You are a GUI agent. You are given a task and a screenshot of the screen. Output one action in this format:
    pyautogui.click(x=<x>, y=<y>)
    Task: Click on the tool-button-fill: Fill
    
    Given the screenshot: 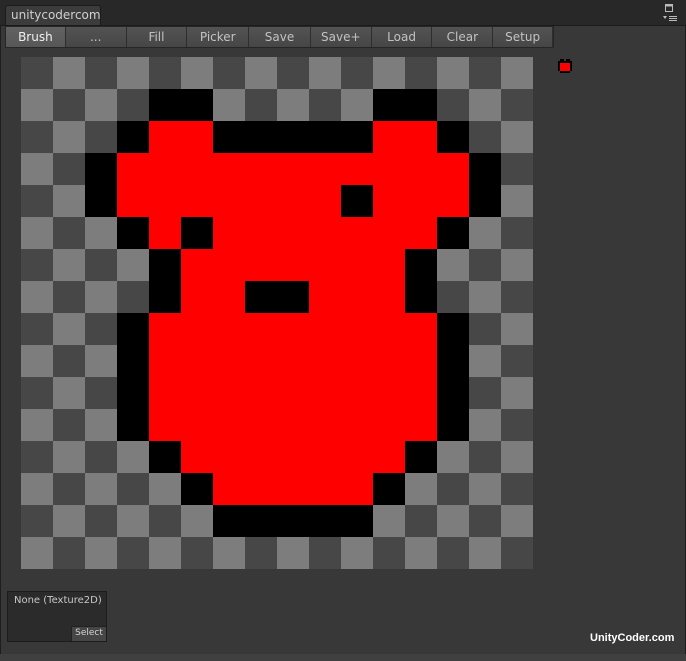 What is the action you would take?
    pyautogui.click(x=157, y=37)
    